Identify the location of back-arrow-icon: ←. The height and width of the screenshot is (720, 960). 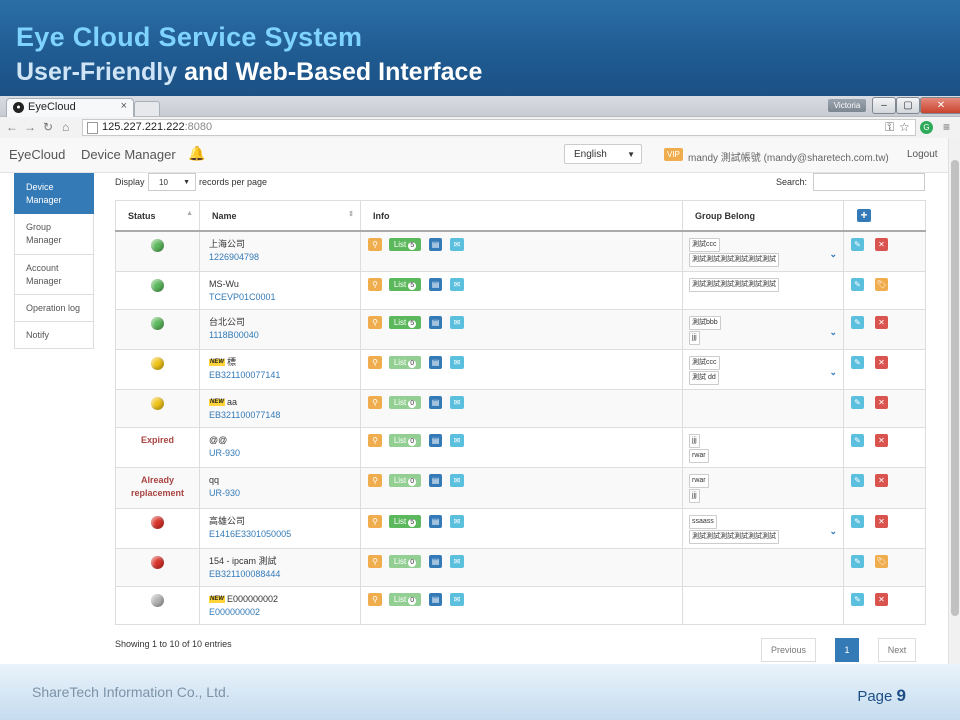
(12, 127).